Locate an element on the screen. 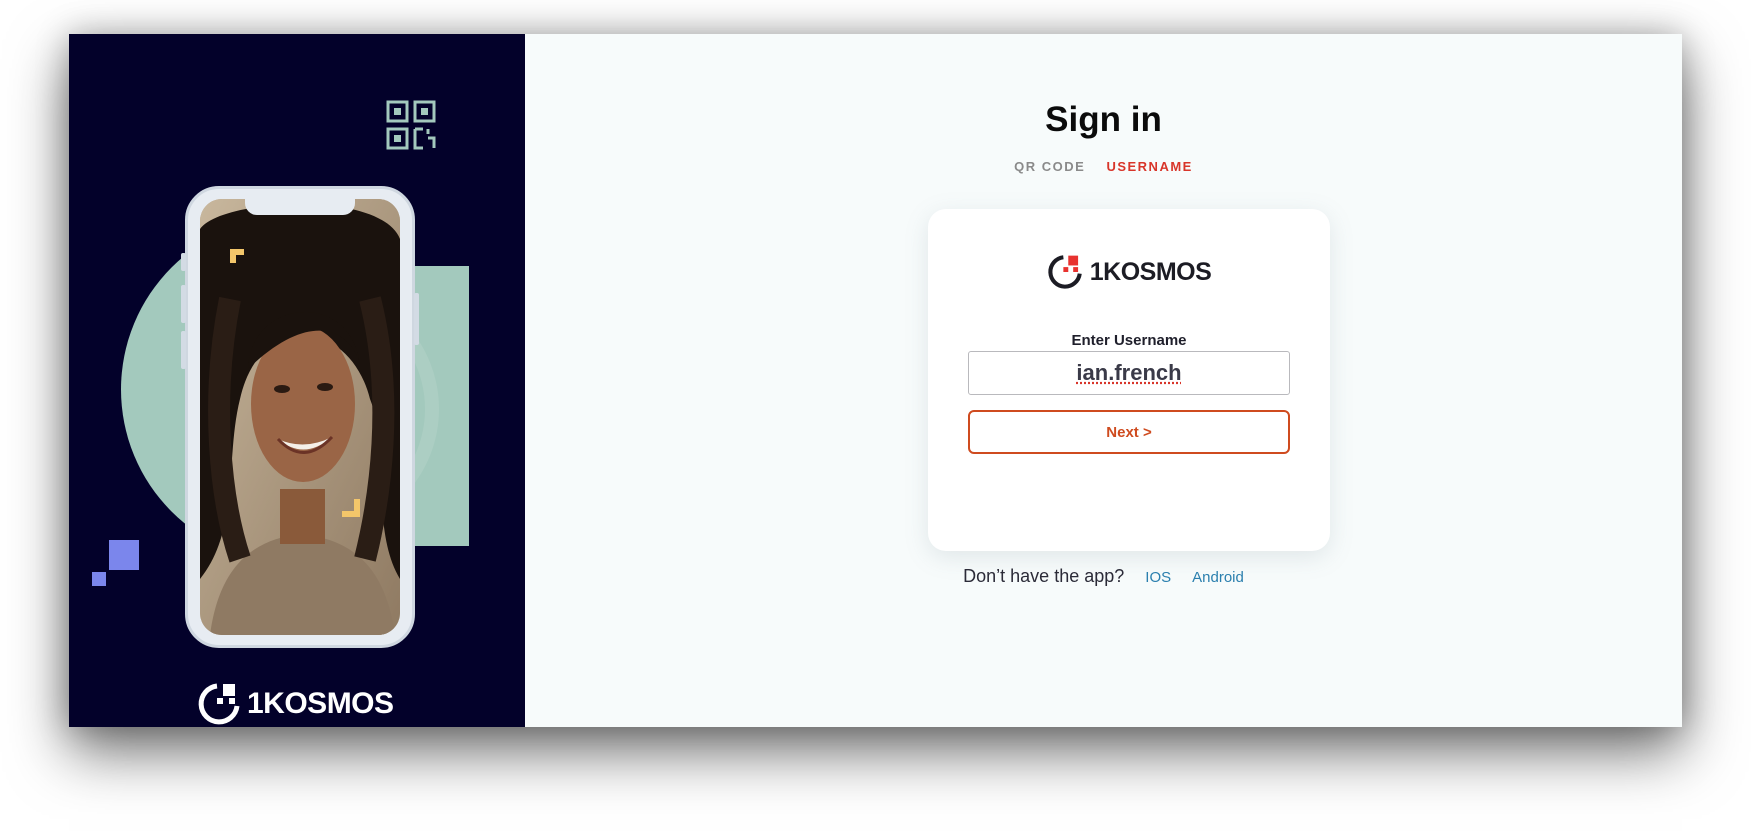  username-input is located at coordinates (1129, 373).